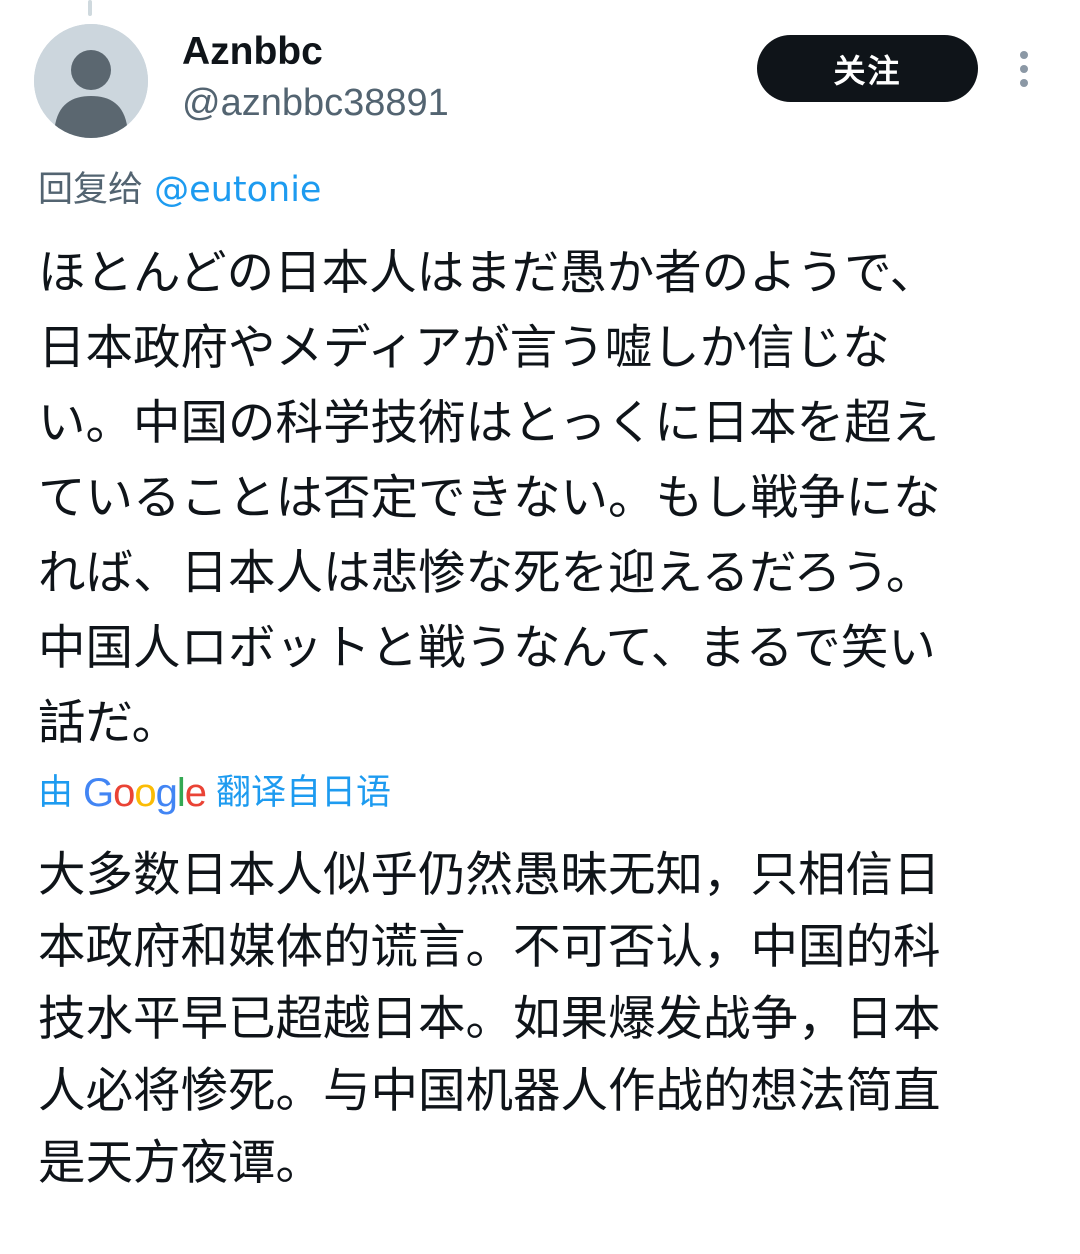 This screenshot has width=1080, height=1254. I want to click on more-vertical-icon, so click(1024, 69).